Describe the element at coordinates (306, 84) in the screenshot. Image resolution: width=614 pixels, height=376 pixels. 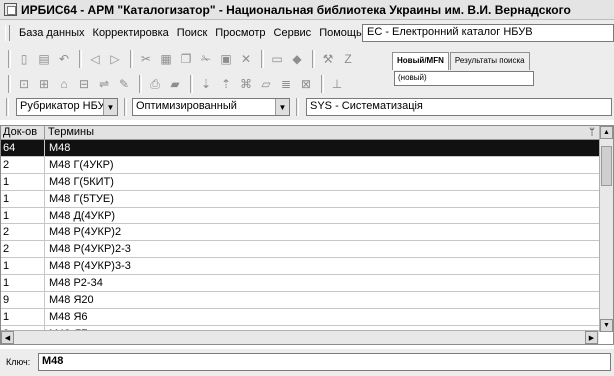
I see `excel-icon: ⊠` at that location.